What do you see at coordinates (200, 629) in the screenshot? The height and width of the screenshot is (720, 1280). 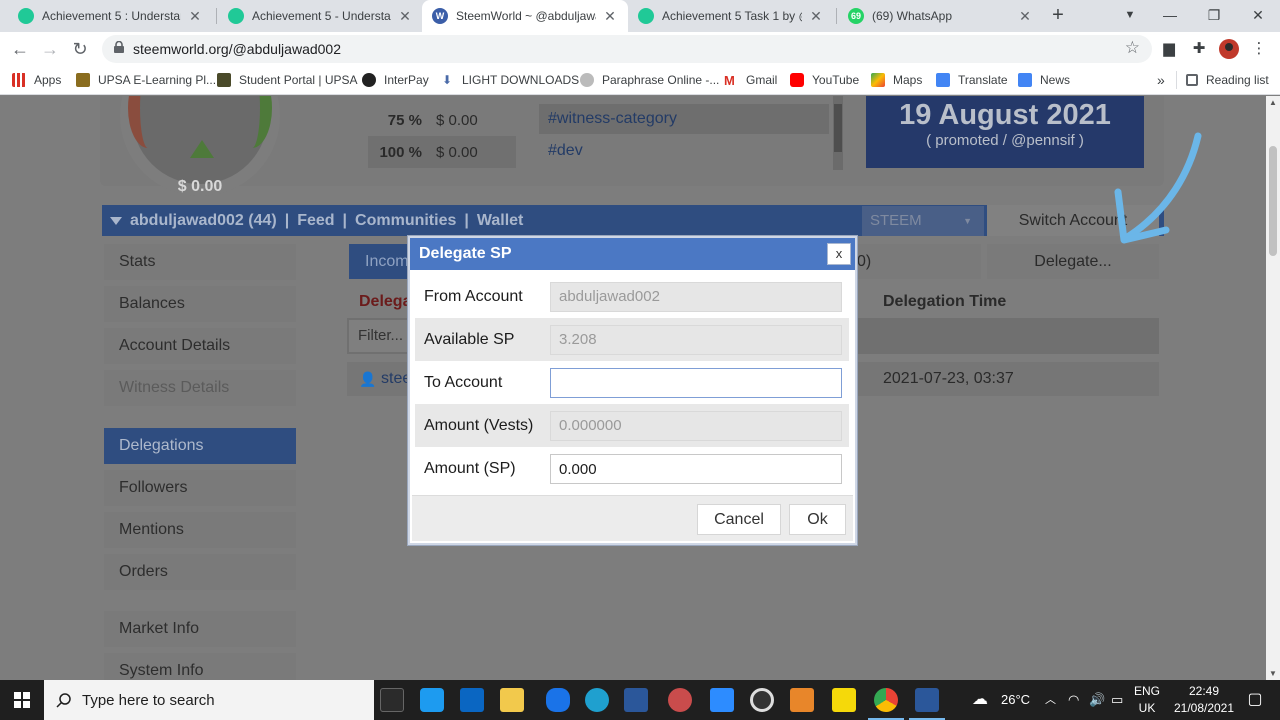 I see `sidebar-item-market-info: Market Info` at bounding box center [200, 629].